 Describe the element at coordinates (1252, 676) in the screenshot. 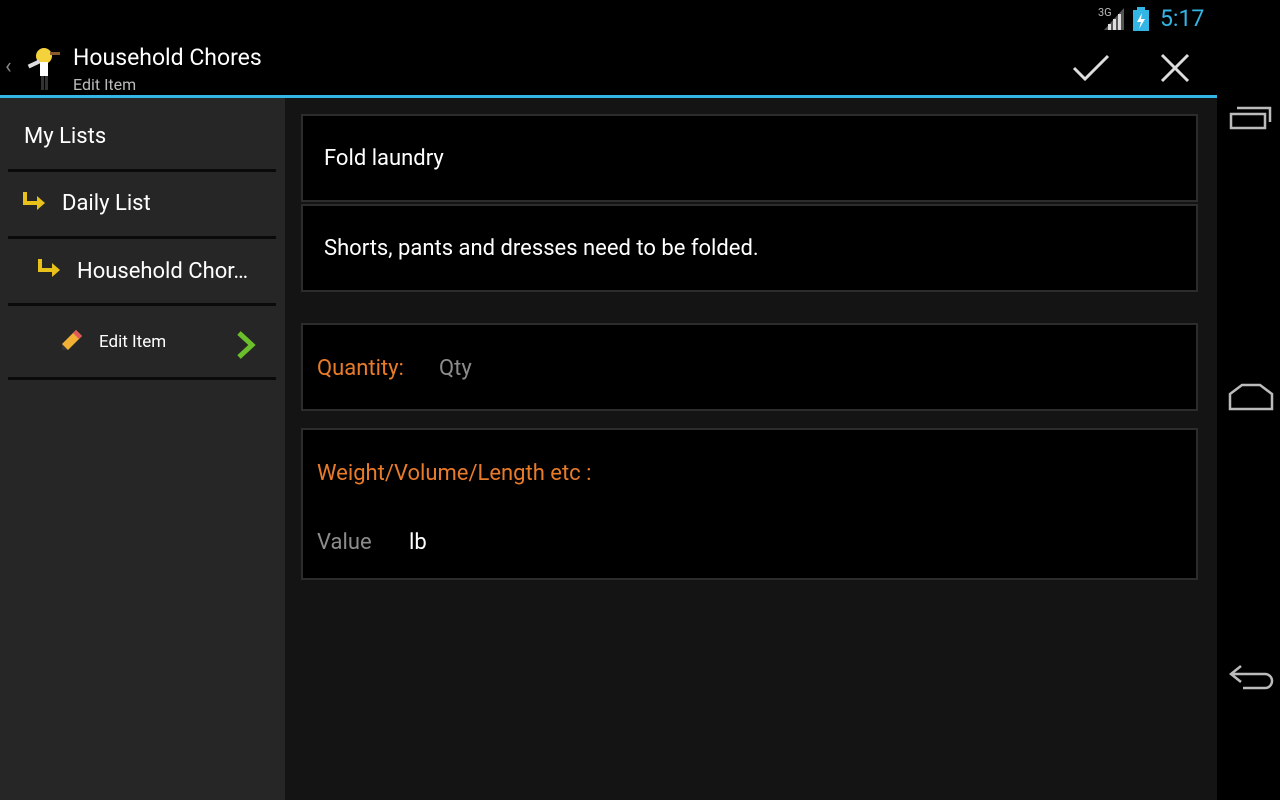

I see `back-button` at that location.